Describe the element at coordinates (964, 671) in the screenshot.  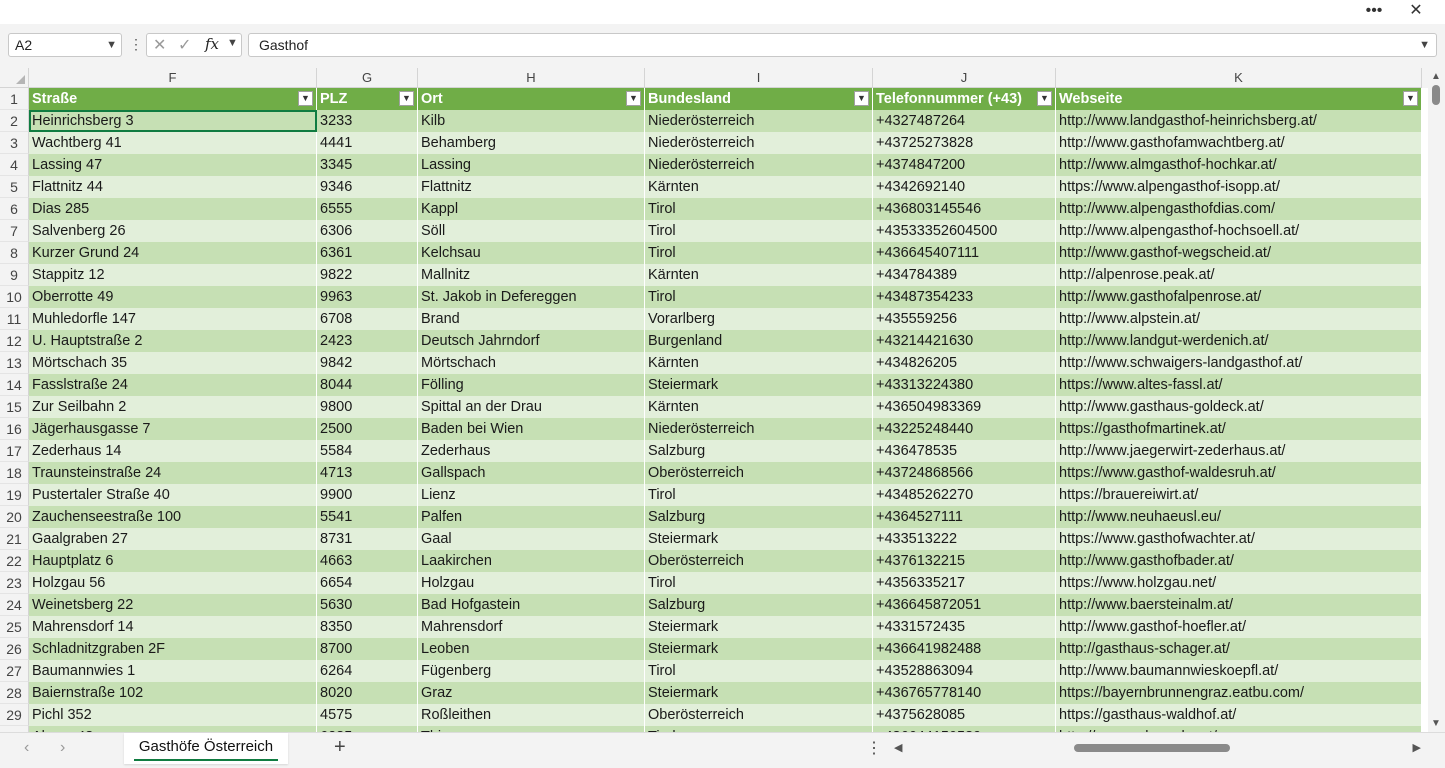
I see `cell-telefon: +43528863094` at that location.